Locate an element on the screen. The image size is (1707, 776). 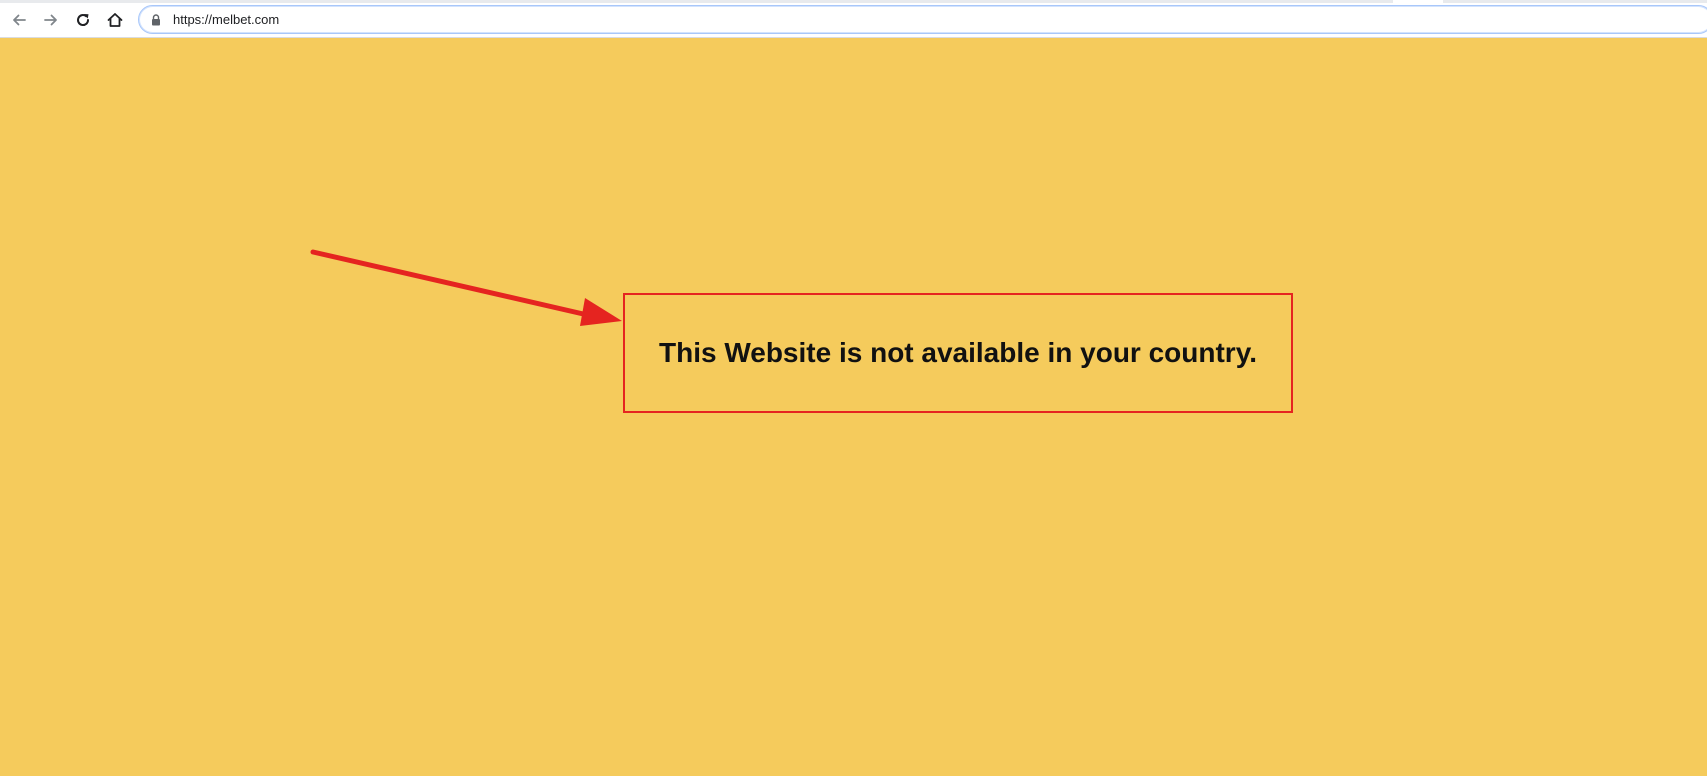
reload-button is located at coordinates (83, 20).